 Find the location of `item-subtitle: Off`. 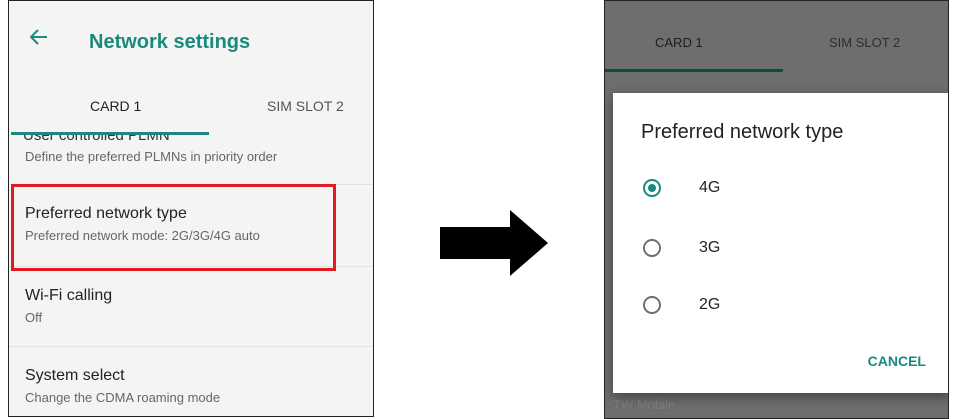

item-subtitle: Off is located at coordinates (34, 317).